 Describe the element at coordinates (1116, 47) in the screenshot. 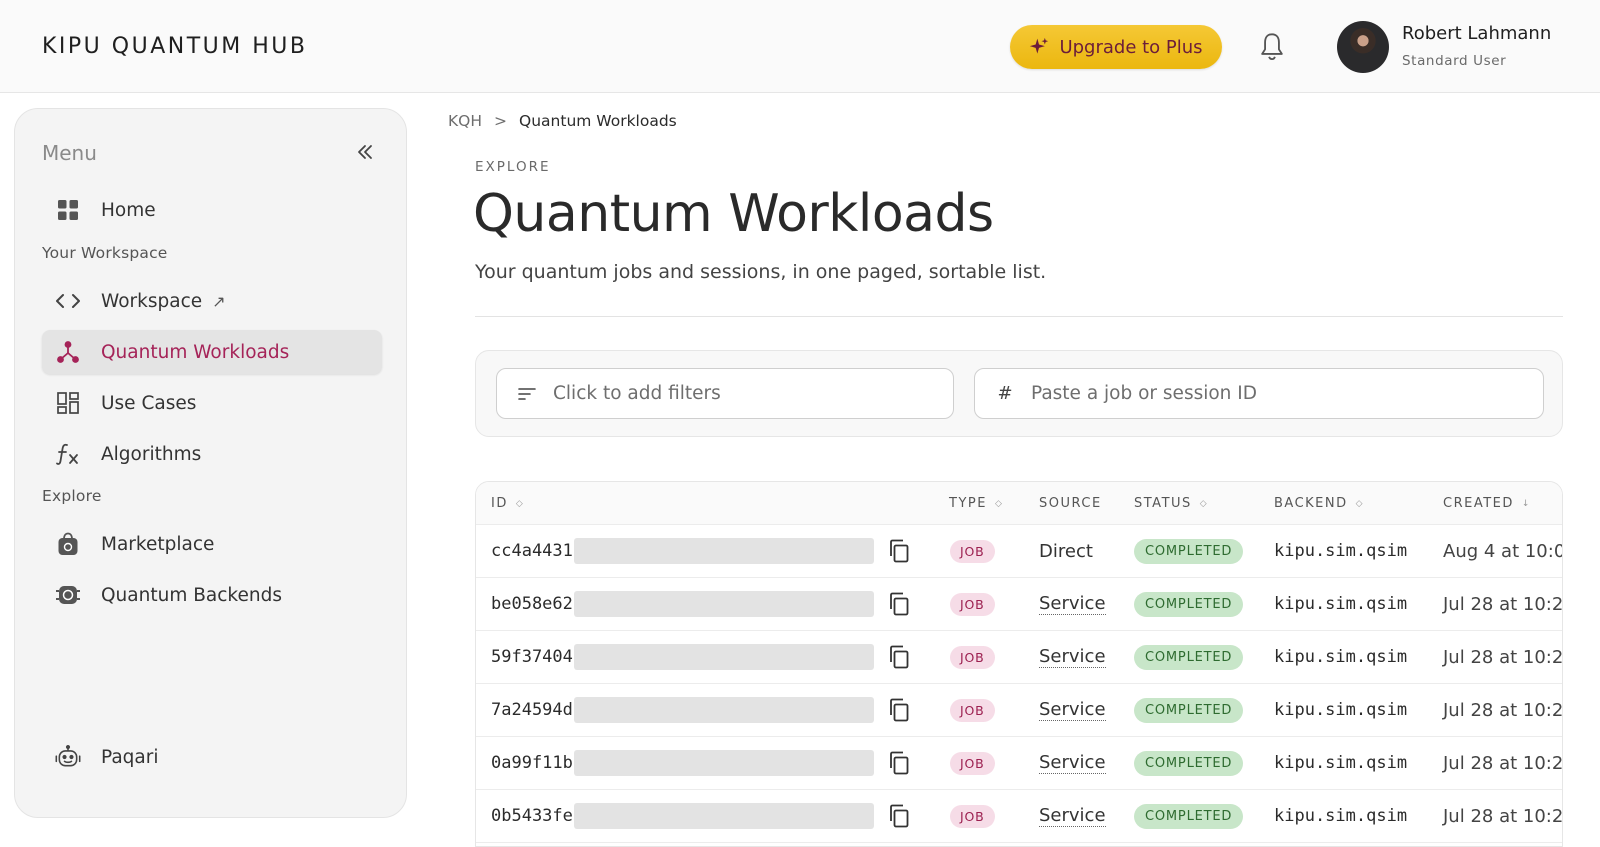

I see `upgrade-button: Upgrade to Plus` at that location.